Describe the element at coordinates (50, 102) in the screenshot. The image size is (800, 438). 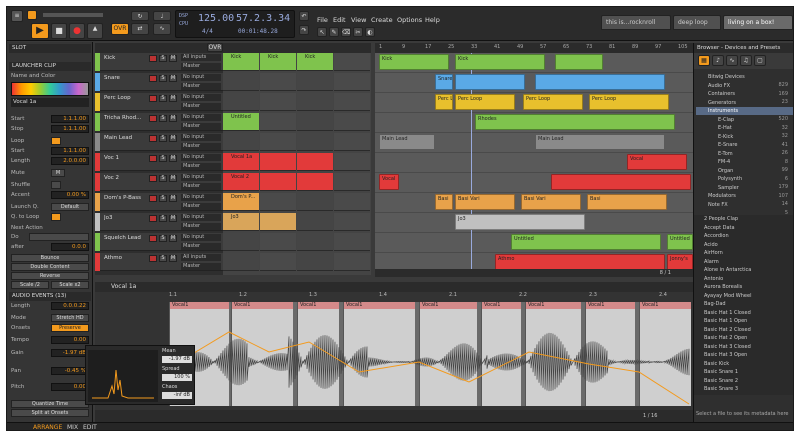
I see `clip-name-field: Vocal 1a` at that location.